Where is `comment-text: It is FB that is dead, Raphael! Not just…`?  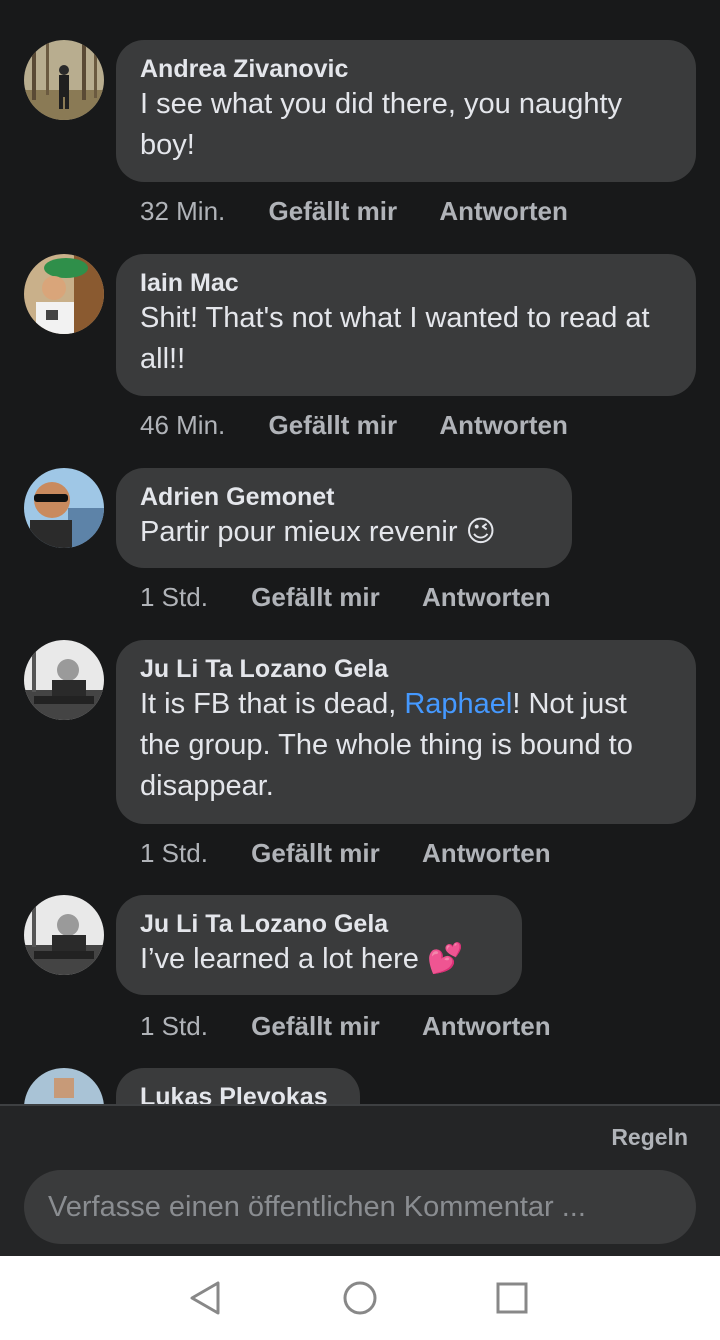
comment-text: It is FB that is dead, Raphael! Not just… is located at coordinates (406, 745).